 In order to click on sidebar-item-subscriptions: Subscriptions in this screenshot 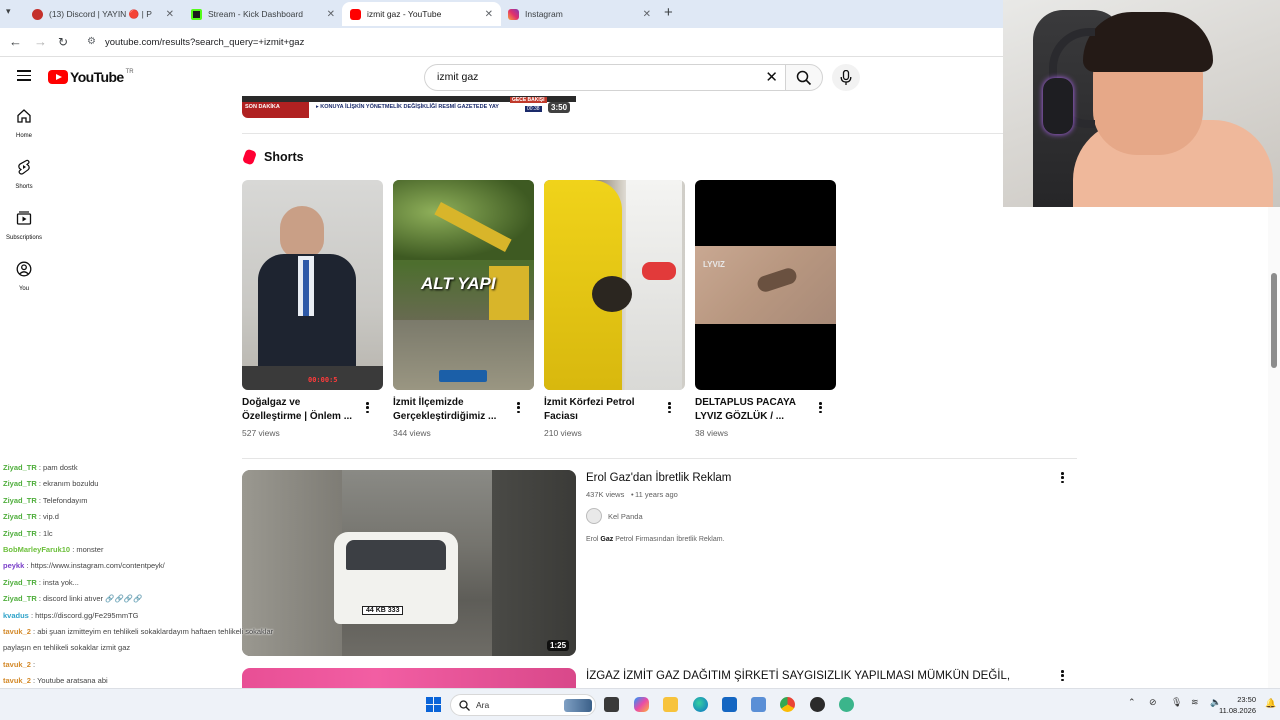, I will do `click(24, 225)`.